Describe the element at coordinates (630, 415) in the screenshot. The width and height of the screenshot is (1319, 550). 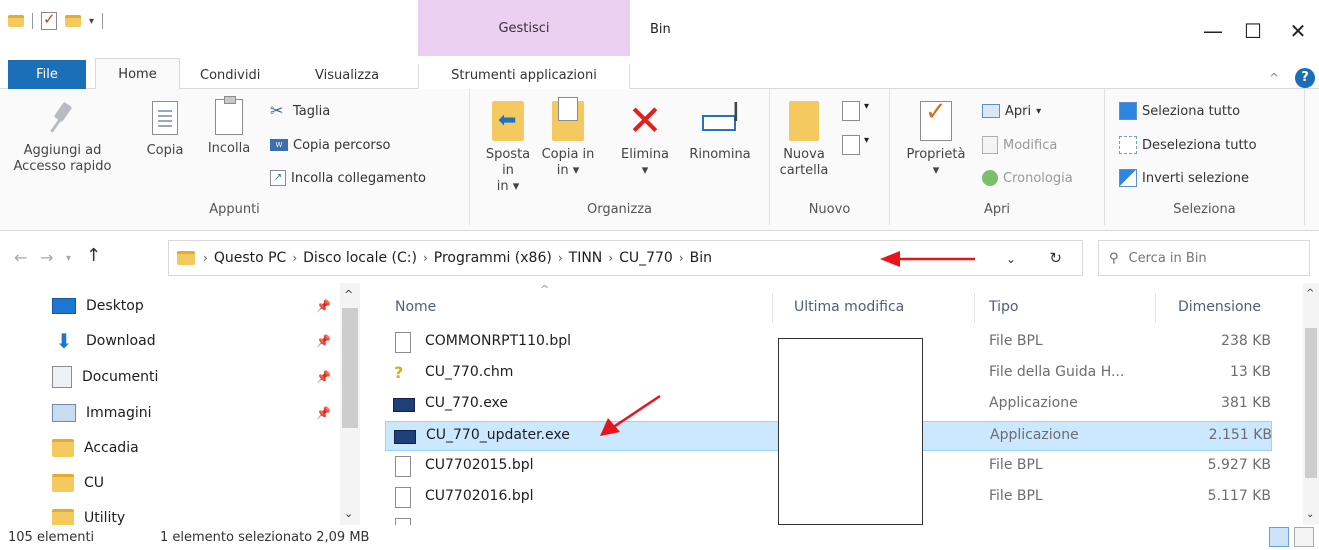
I see `annotation-arrow-file` at that location.